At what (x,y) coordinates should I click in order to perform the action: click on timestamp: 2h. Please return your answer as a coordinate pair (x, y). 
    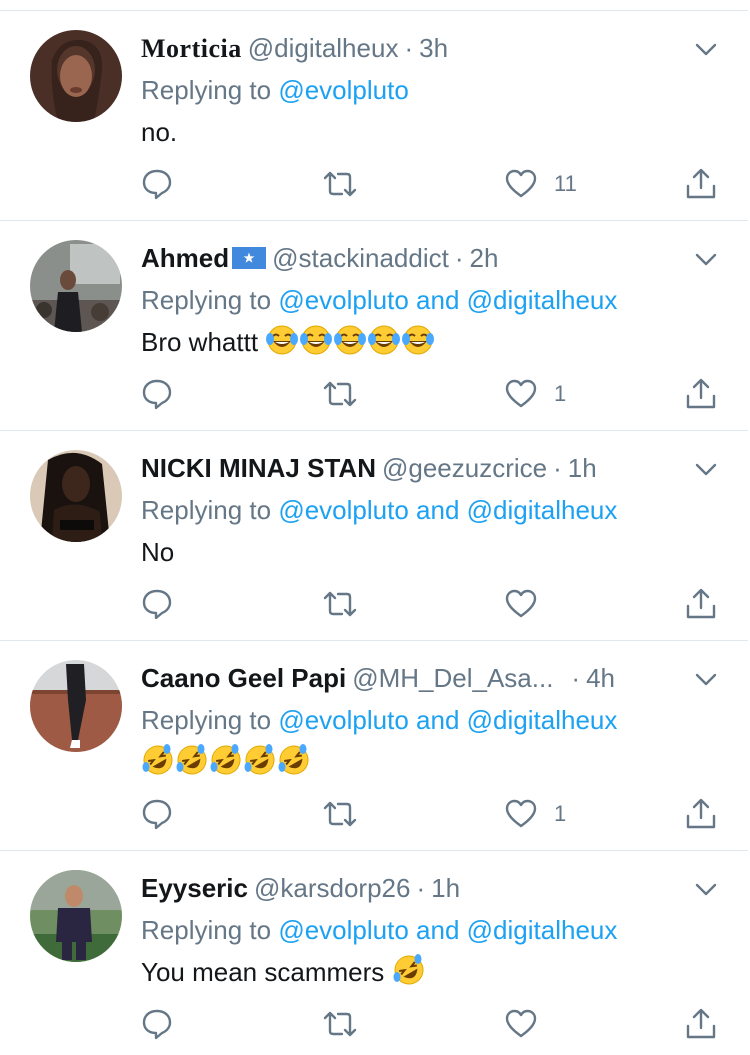
    Looking at the image, I should click on (484, 258).